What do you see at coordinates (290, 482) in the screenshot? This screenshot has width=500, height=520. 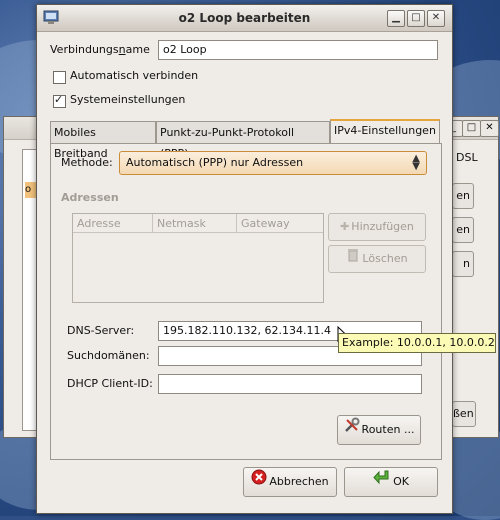 I see `cancel-button: Abbrechen` at bounding box center [290, 482].